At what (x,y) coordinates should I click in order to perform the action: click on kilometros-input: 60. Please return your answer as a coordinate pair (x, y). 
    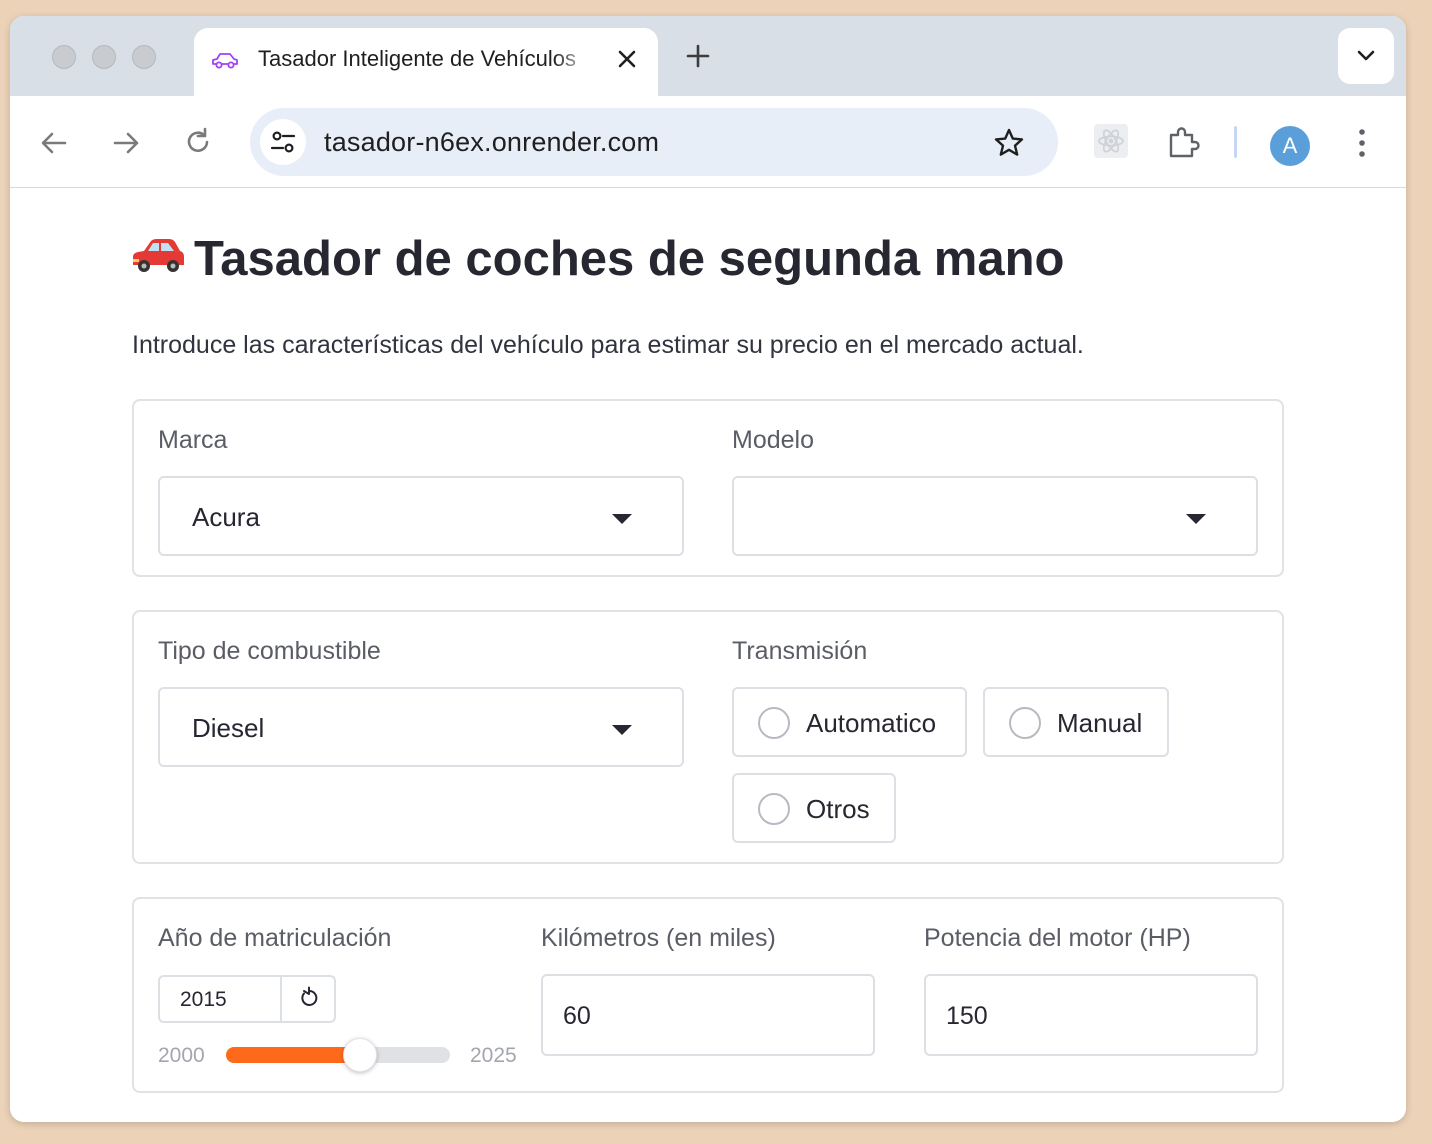
    Looking at the image, I should click on (708, 1015).